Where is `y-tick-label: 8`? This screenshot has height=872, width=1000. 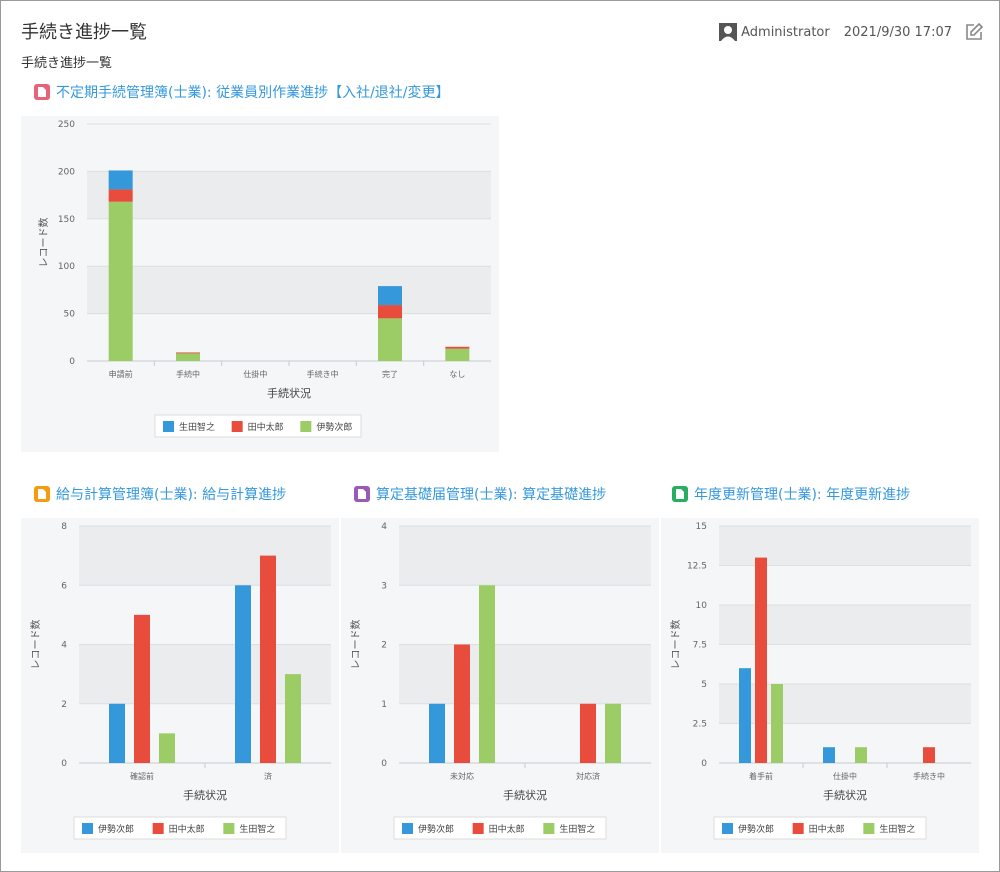
y-tick-label: 8 is located at coordinates (64, 527).